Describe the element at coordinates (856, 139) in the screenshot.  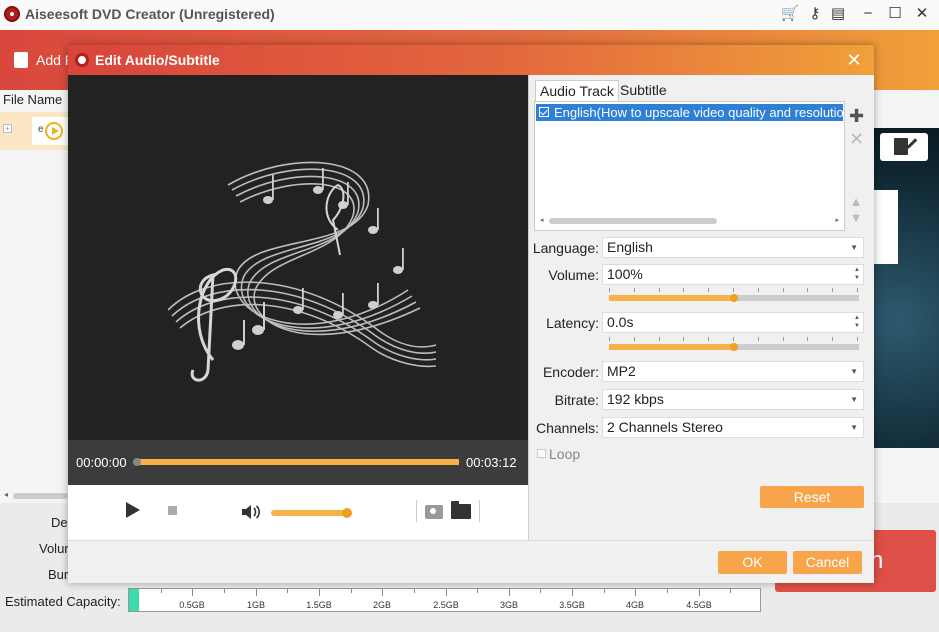
I see `remove-track-icon: ✕` at that location.